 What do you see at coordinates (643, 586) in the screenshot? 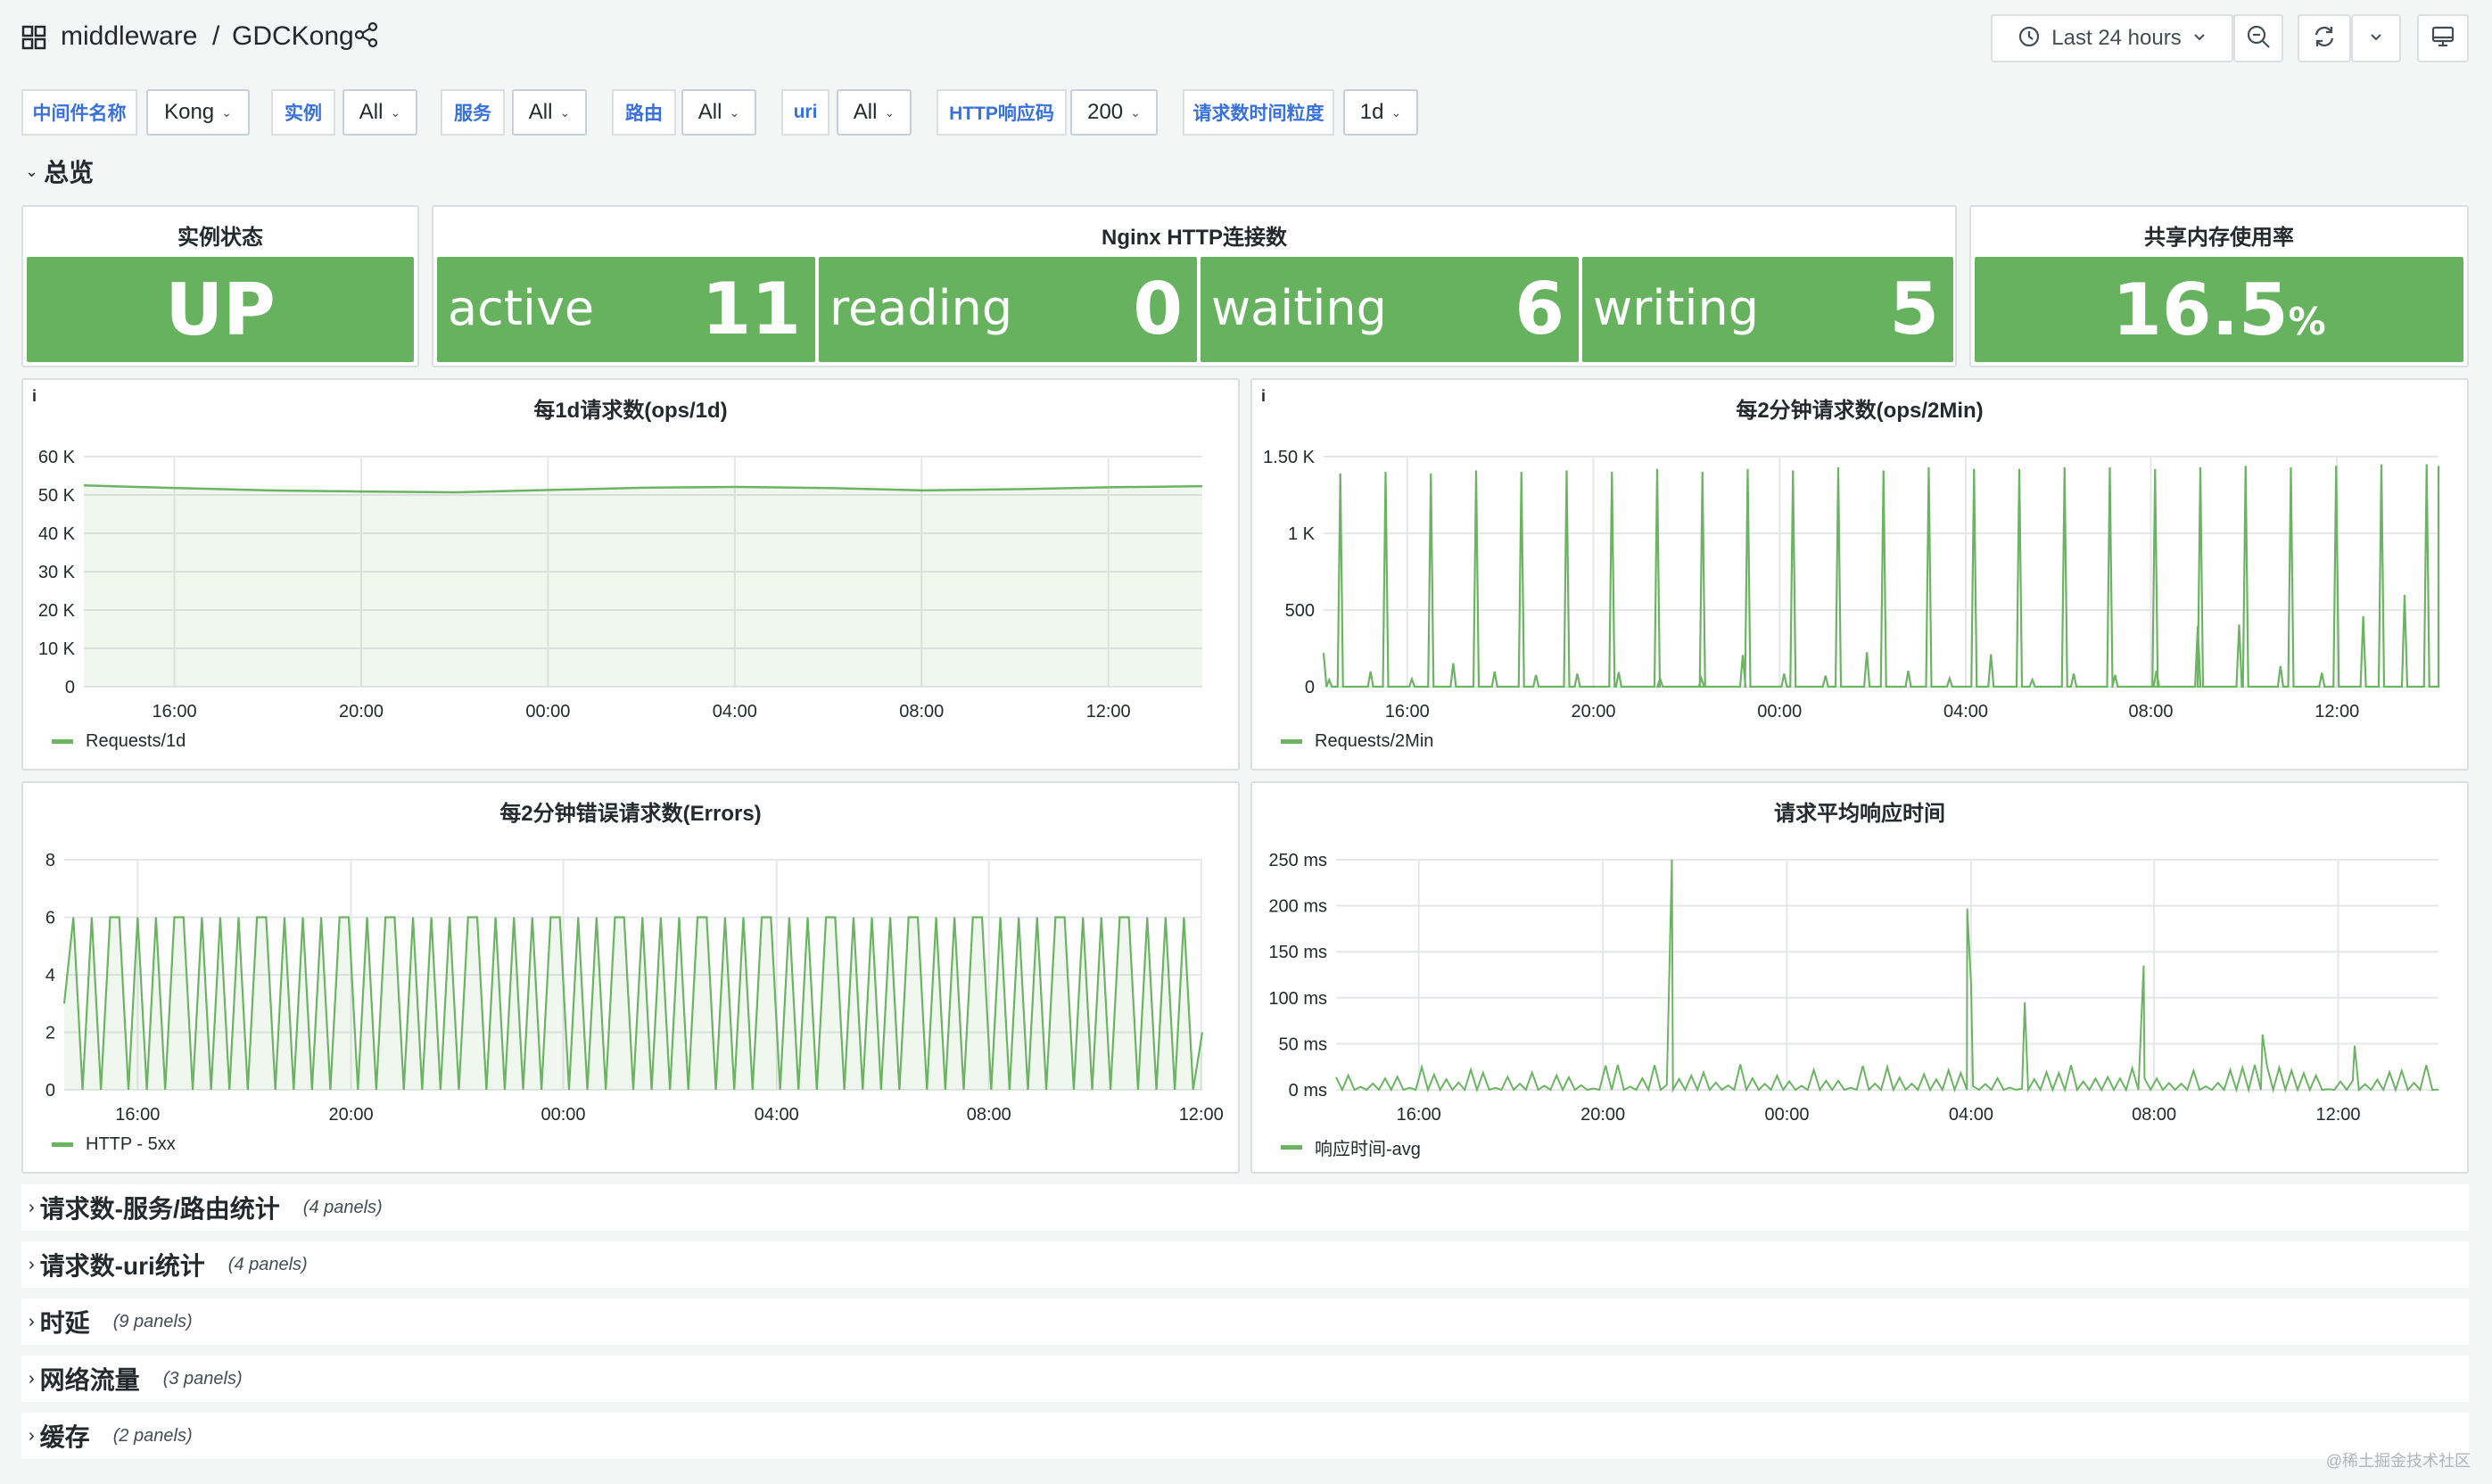
I see `series-area` at bounding box center [643, 586].